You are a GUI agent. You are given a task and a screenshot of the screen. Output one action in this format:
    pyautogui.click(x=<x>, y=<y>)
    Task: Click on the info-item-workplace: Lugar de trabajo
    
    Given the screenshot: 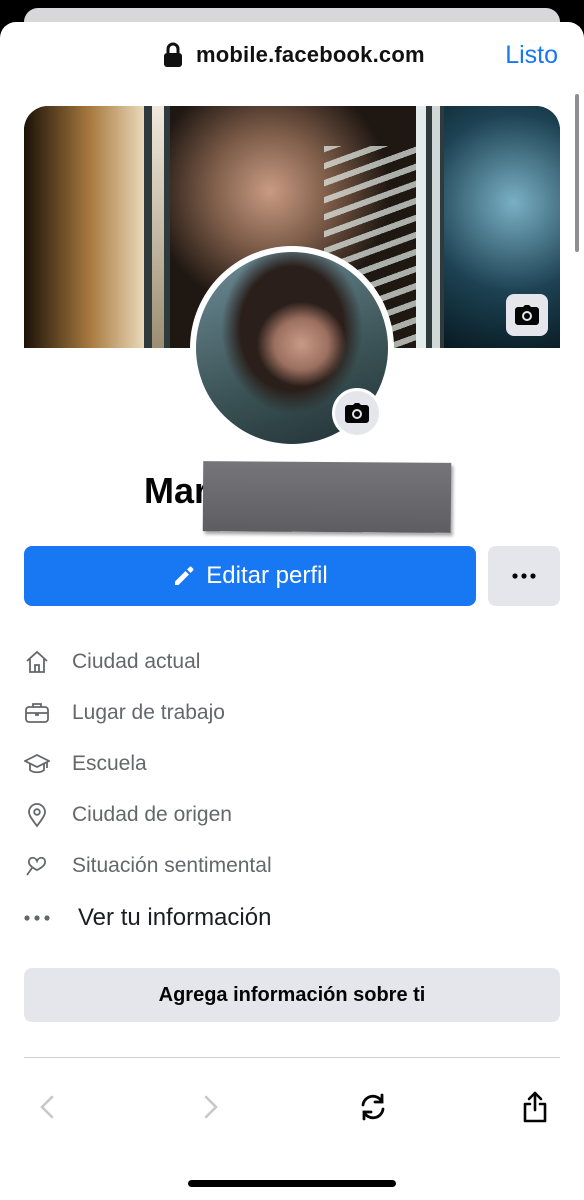 What is the action you would take?
    pyautogui.click(x=124, y=713)
    